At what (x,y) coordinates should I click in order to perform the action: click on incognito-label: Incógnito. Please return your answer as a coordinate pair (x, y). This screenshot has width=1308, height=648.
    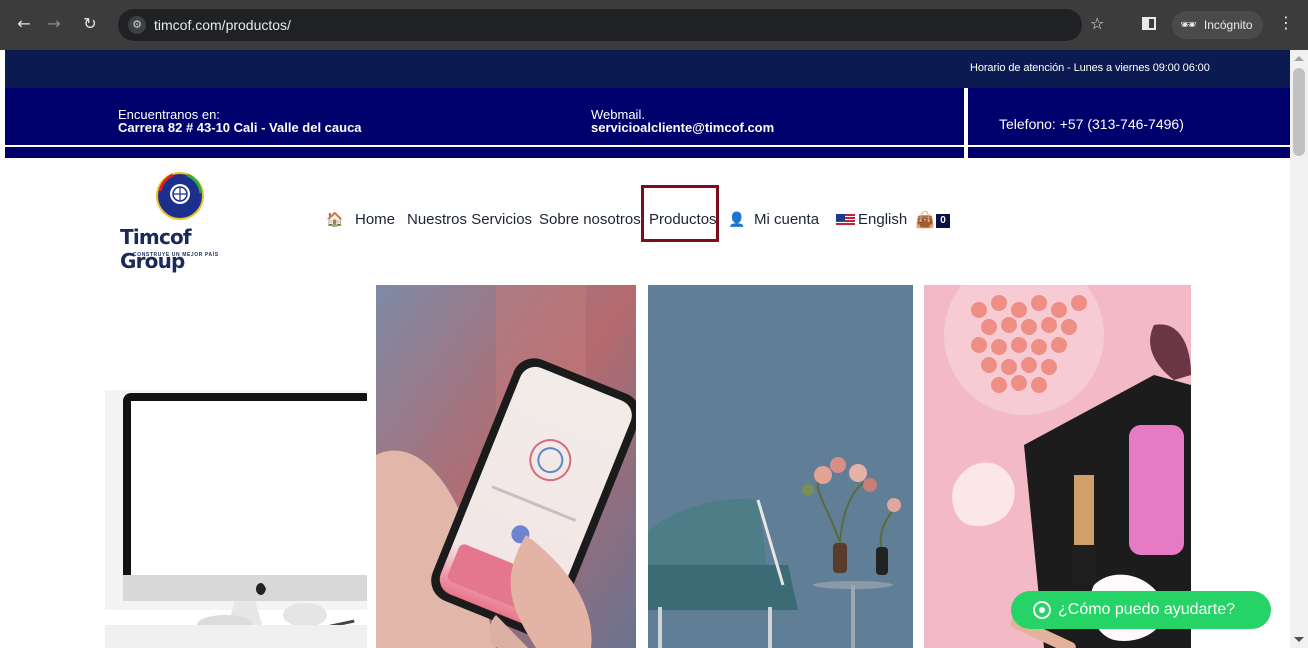
    Looking at the image, I should click on (1228, 25).